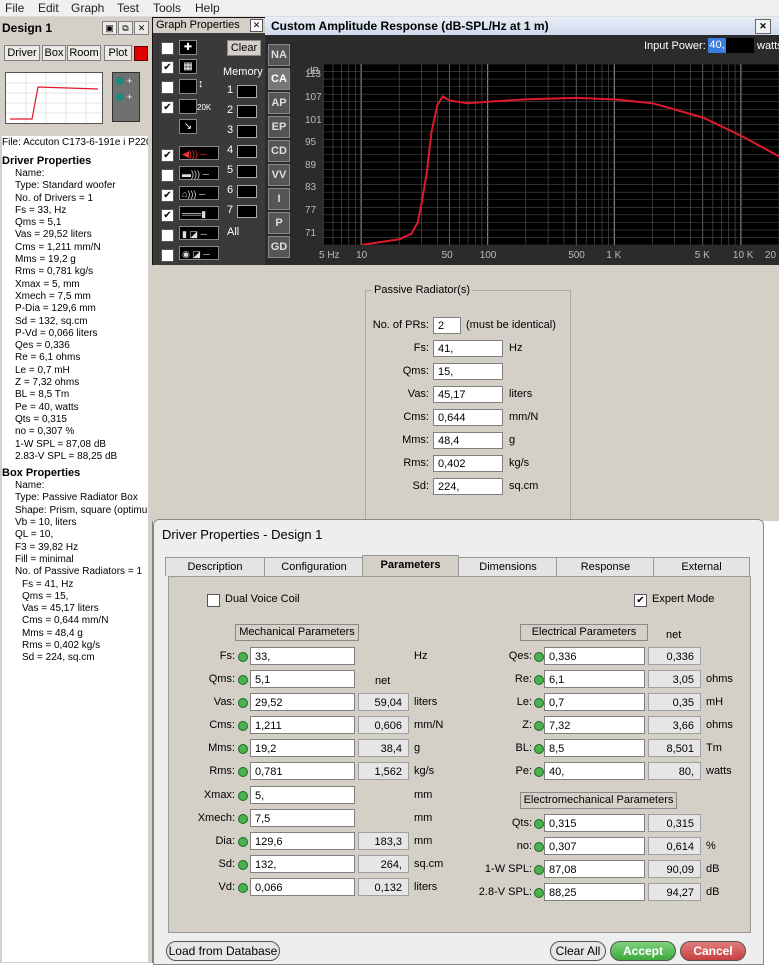 The height and width of the screenshot is (965, 779). What do you see at coordinates (314, 566) in the screenshot?
I see `tab-configuration: Configuration` at bounding box center [314, 566].